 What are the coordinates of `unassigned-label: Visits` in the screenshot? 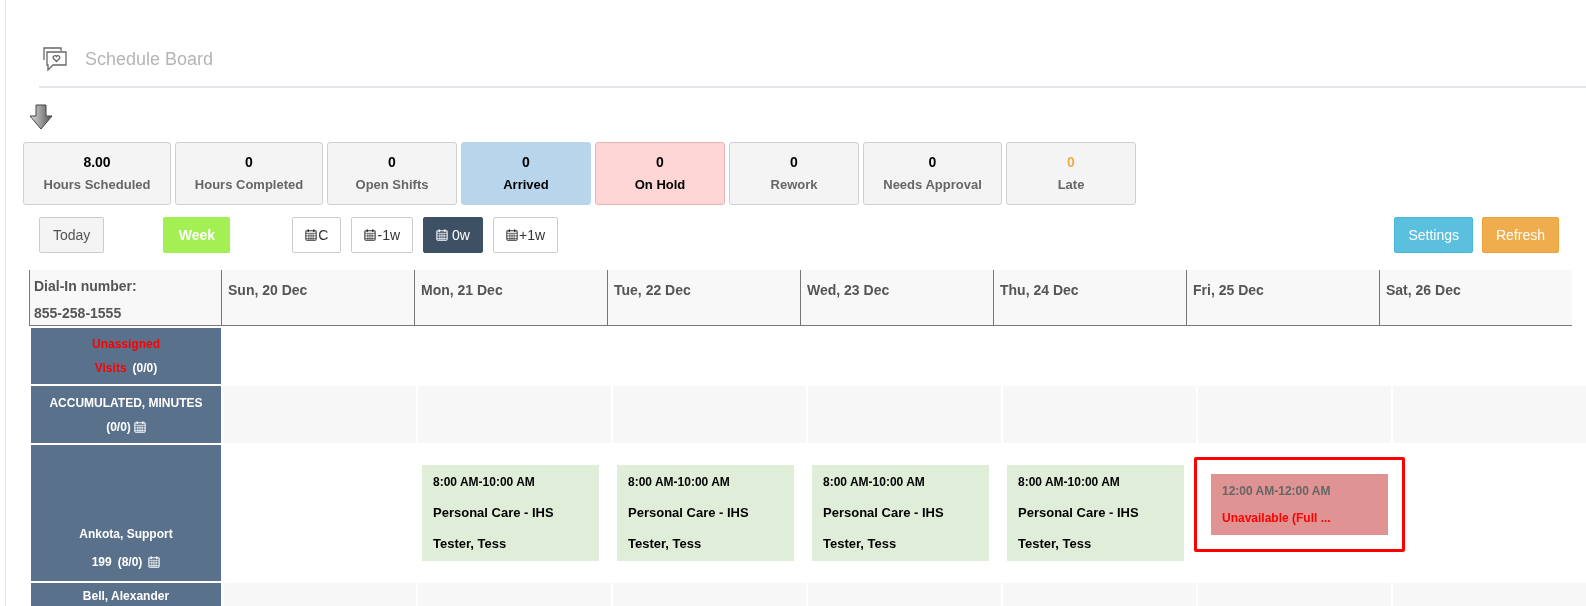 It's located at (110, 368).